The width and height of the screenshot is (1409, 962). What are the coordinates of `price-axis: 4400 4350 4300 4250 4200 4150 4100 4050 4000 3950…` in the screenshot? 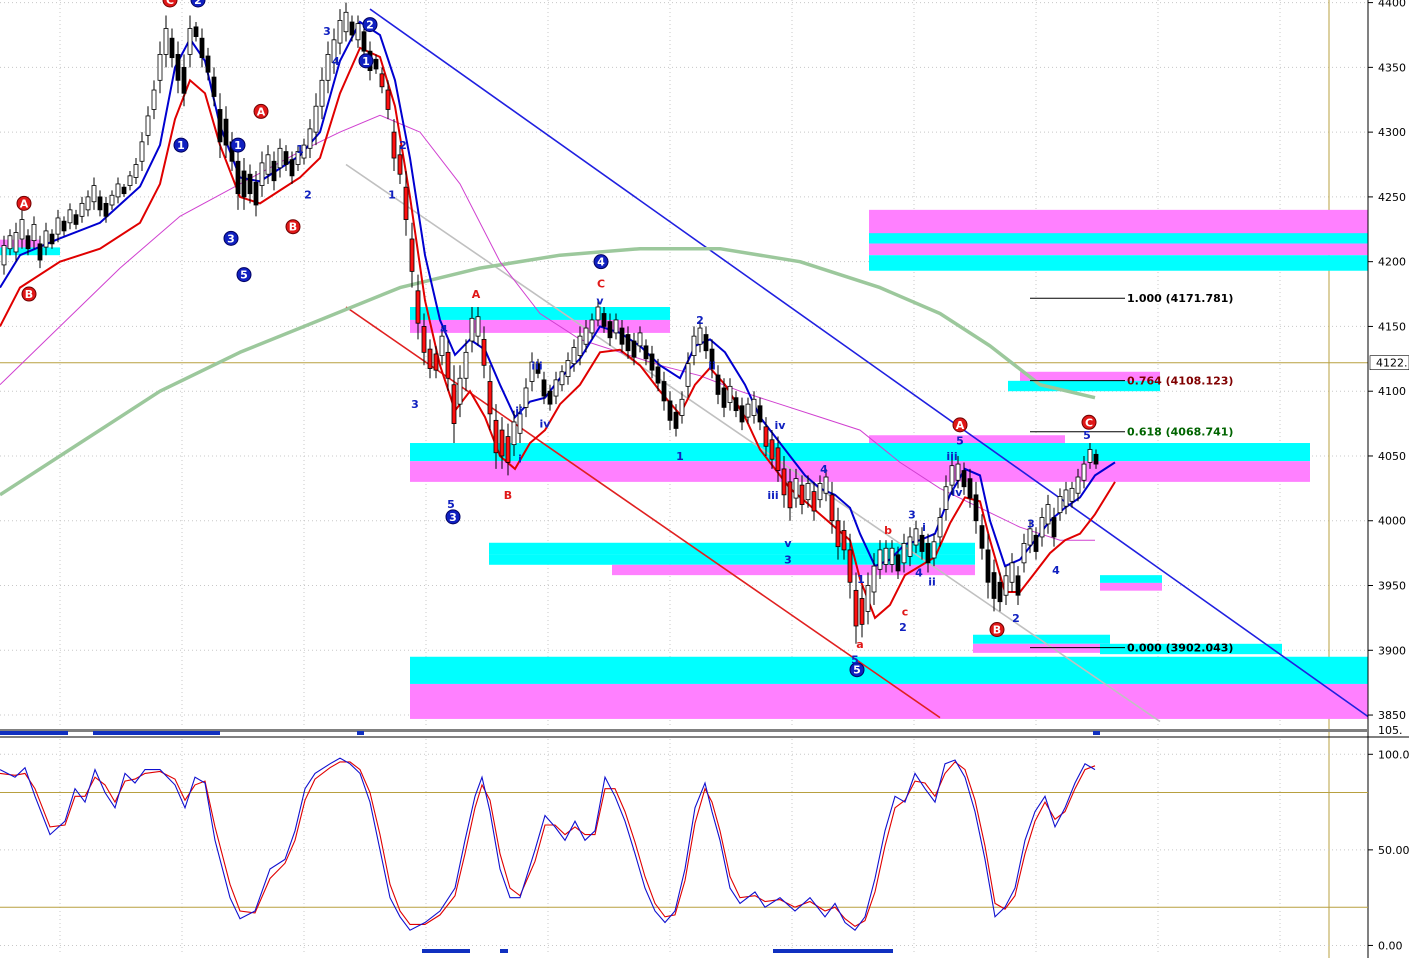 It's located at (1388, 479).